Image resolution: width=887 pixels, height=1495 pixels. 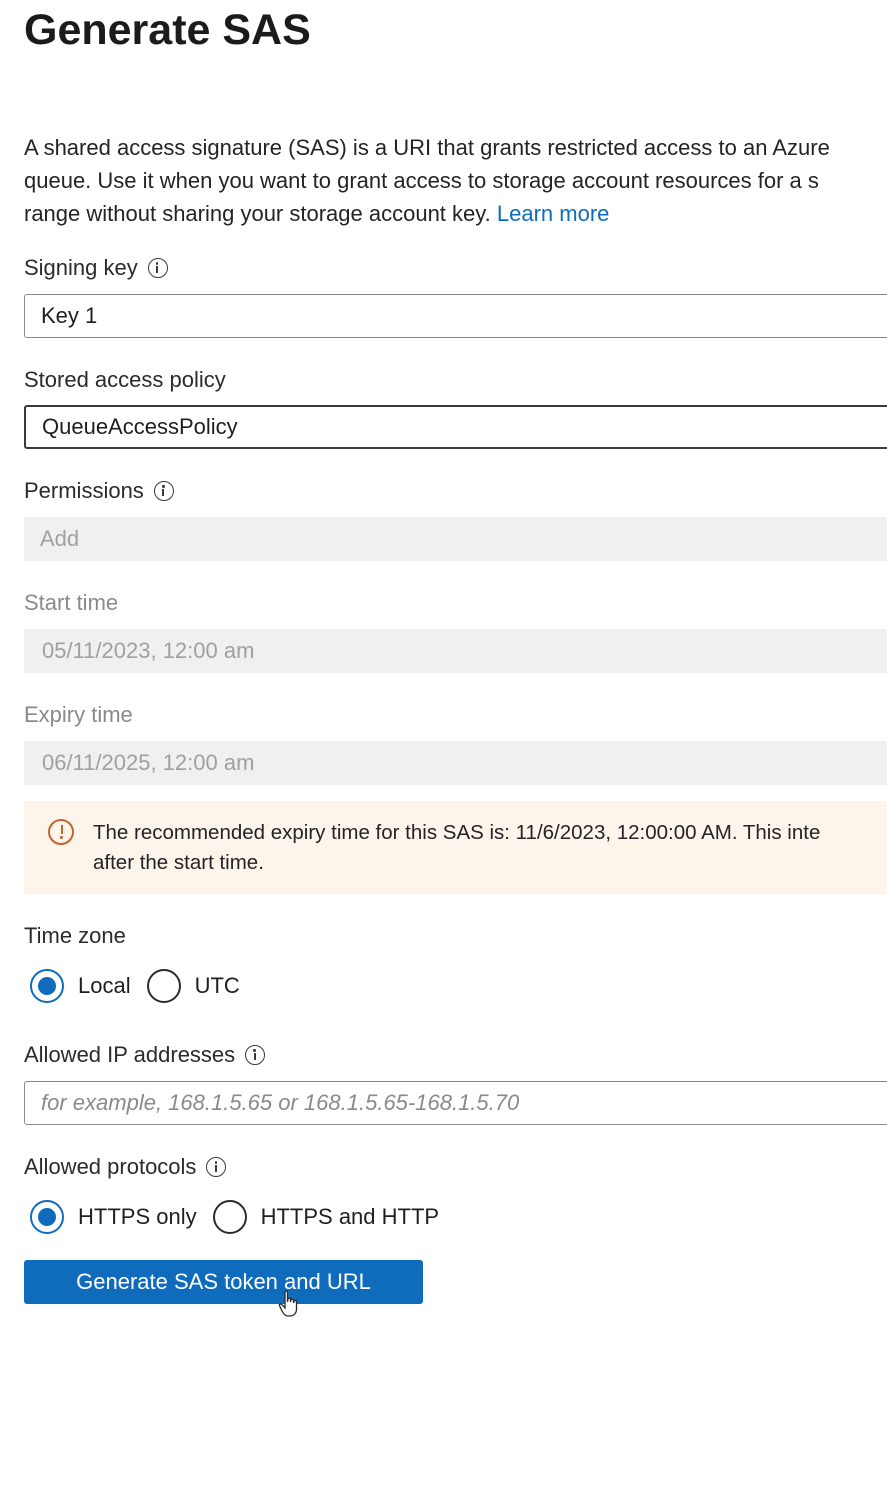 I want to click on allowed-protocols-label: Allowed protocols, so click(x=125, y=1167).